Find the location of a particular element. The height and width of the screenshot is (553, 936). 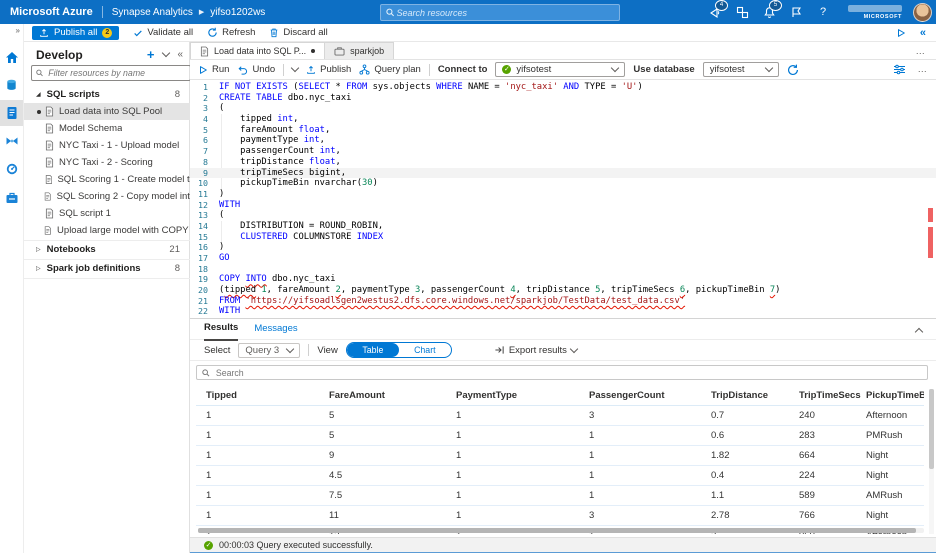

nav-manage is located at coordinates (11, 197).